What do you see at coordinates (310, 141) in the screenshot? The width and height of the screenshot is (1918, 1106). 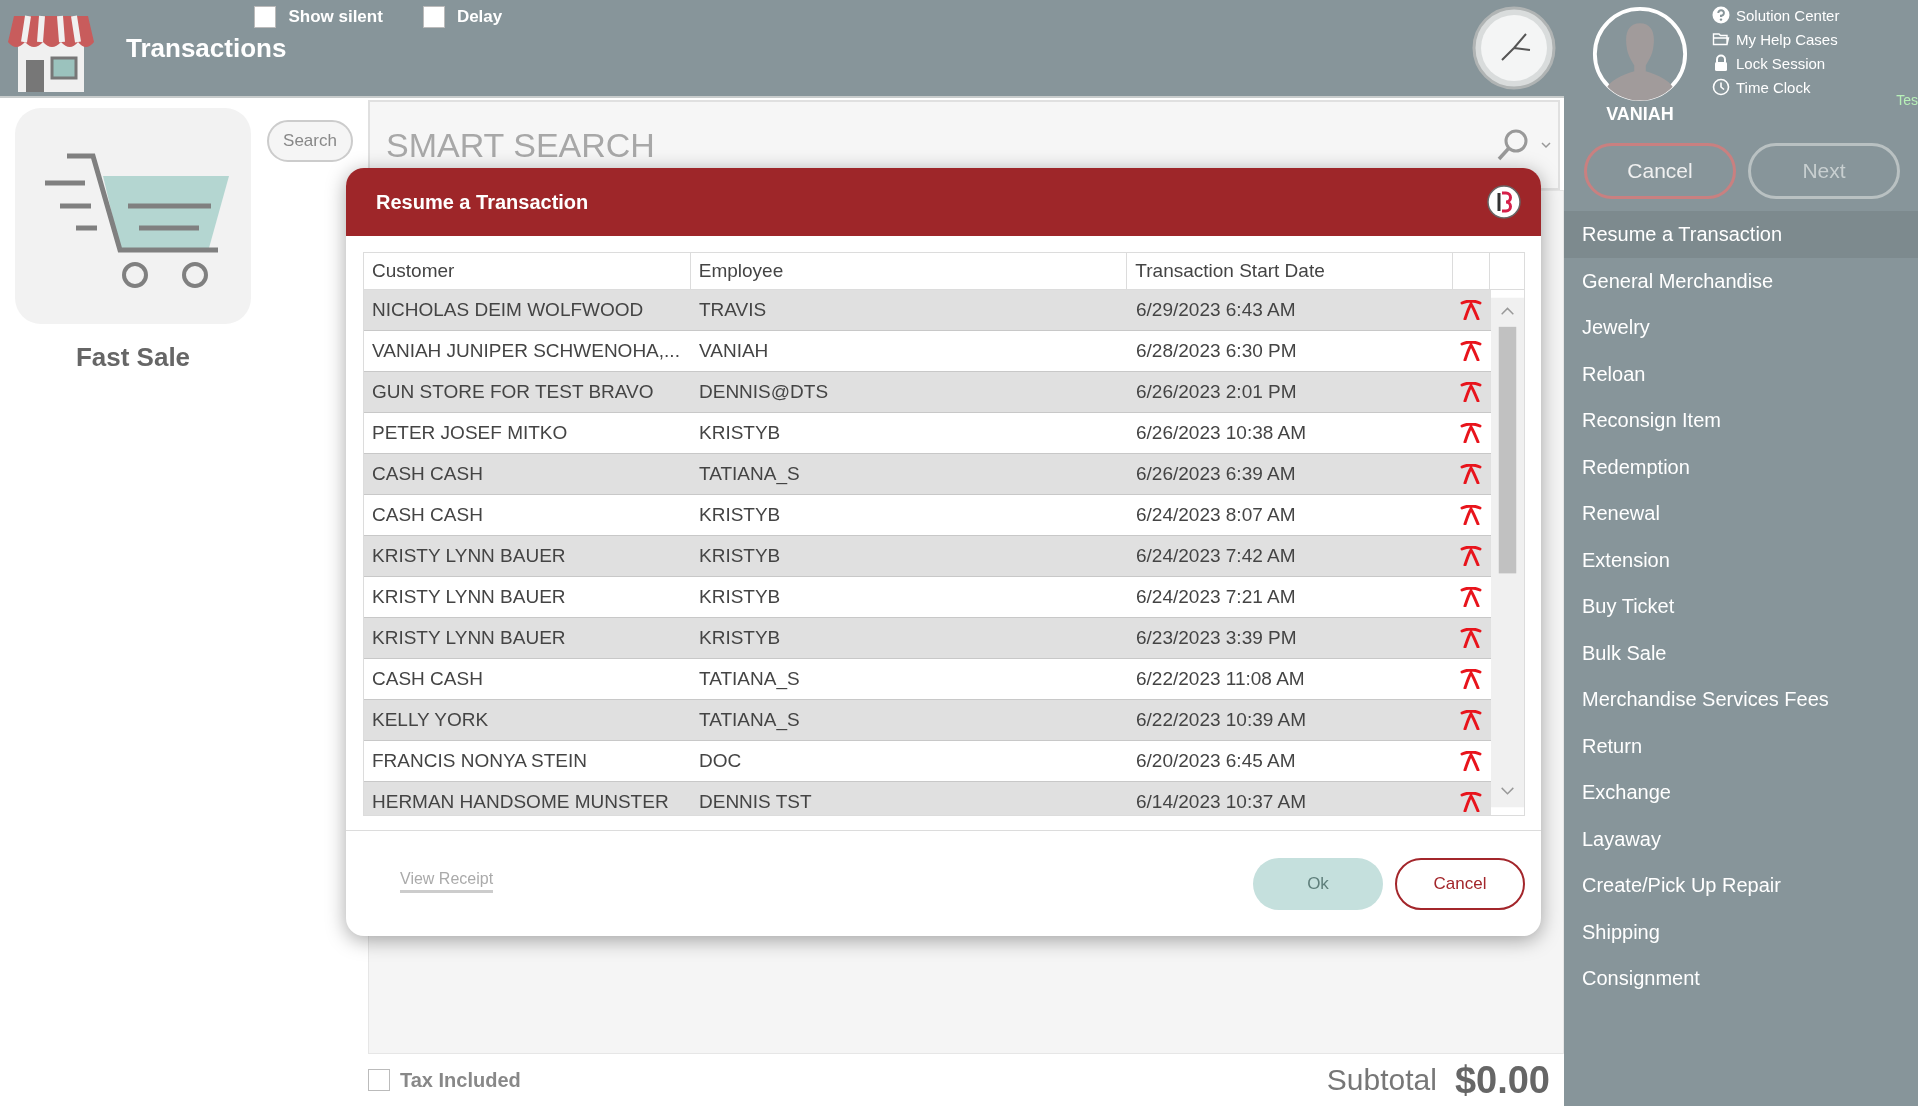 I see `search-button: Search` at bounding box center [310, 141].